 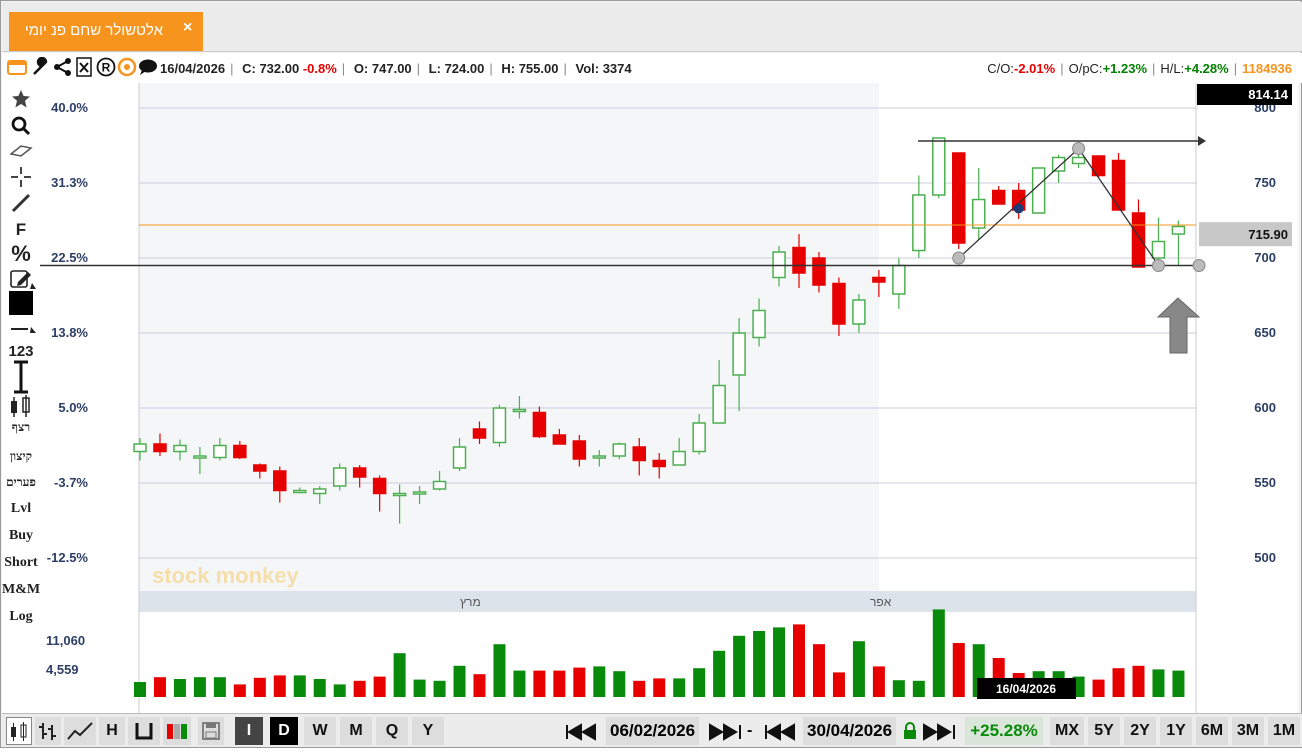 I want to click on quarterly-button: Q, so click(x=392, y=731).